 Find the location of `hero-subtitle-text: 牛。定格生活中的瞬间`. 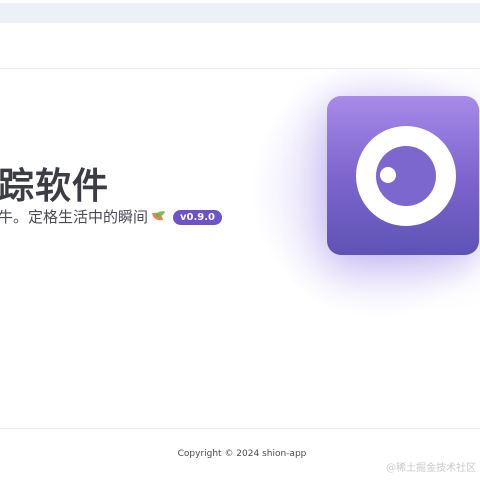

hero-subtitle-text: 牛。定格生活中的瞬间 is located at coordinates (74, 217).